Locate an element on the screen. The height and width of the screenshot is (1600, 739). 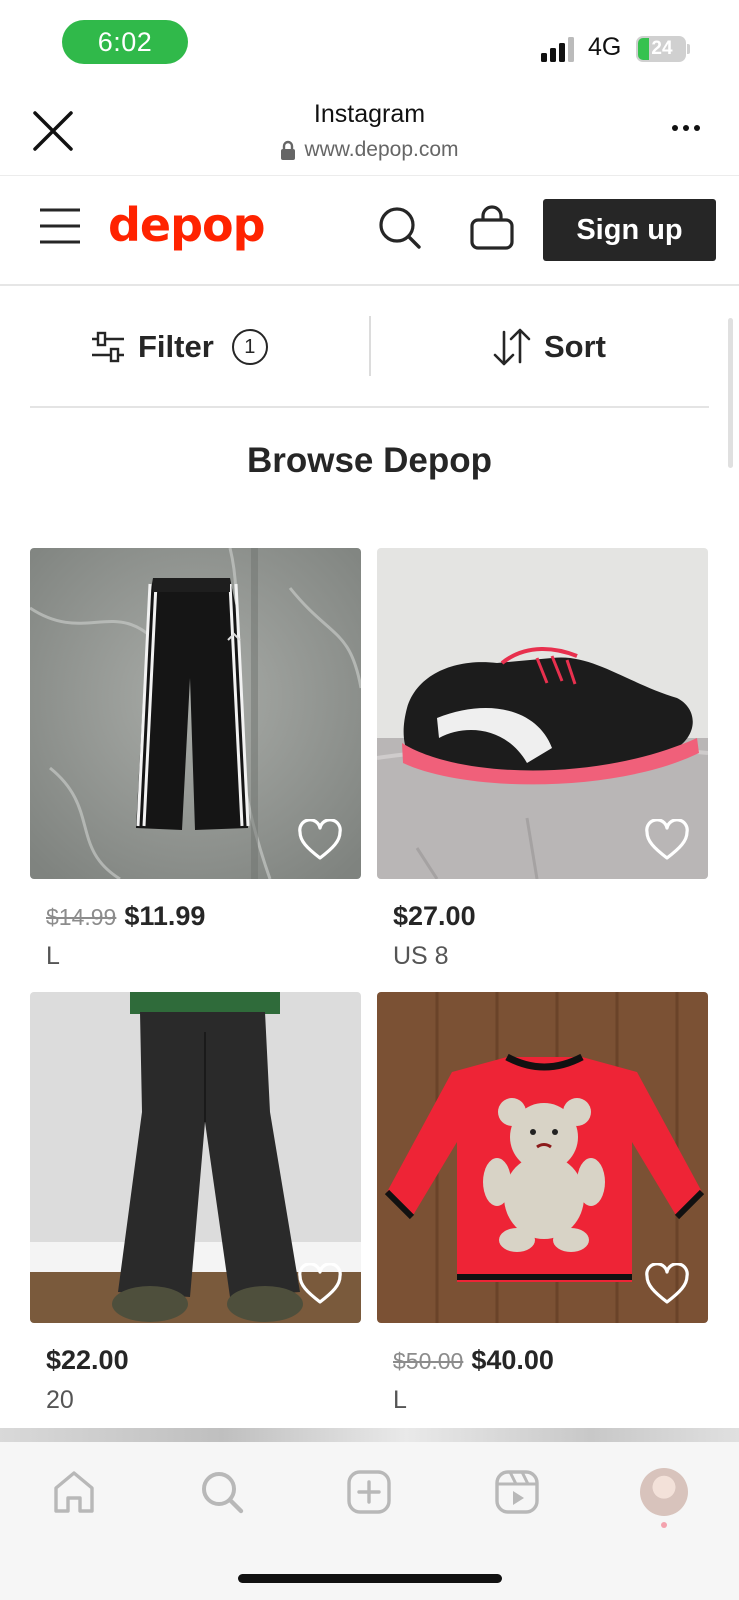
product-card: $27.00 US 8 is located at coordinates (542, 759).